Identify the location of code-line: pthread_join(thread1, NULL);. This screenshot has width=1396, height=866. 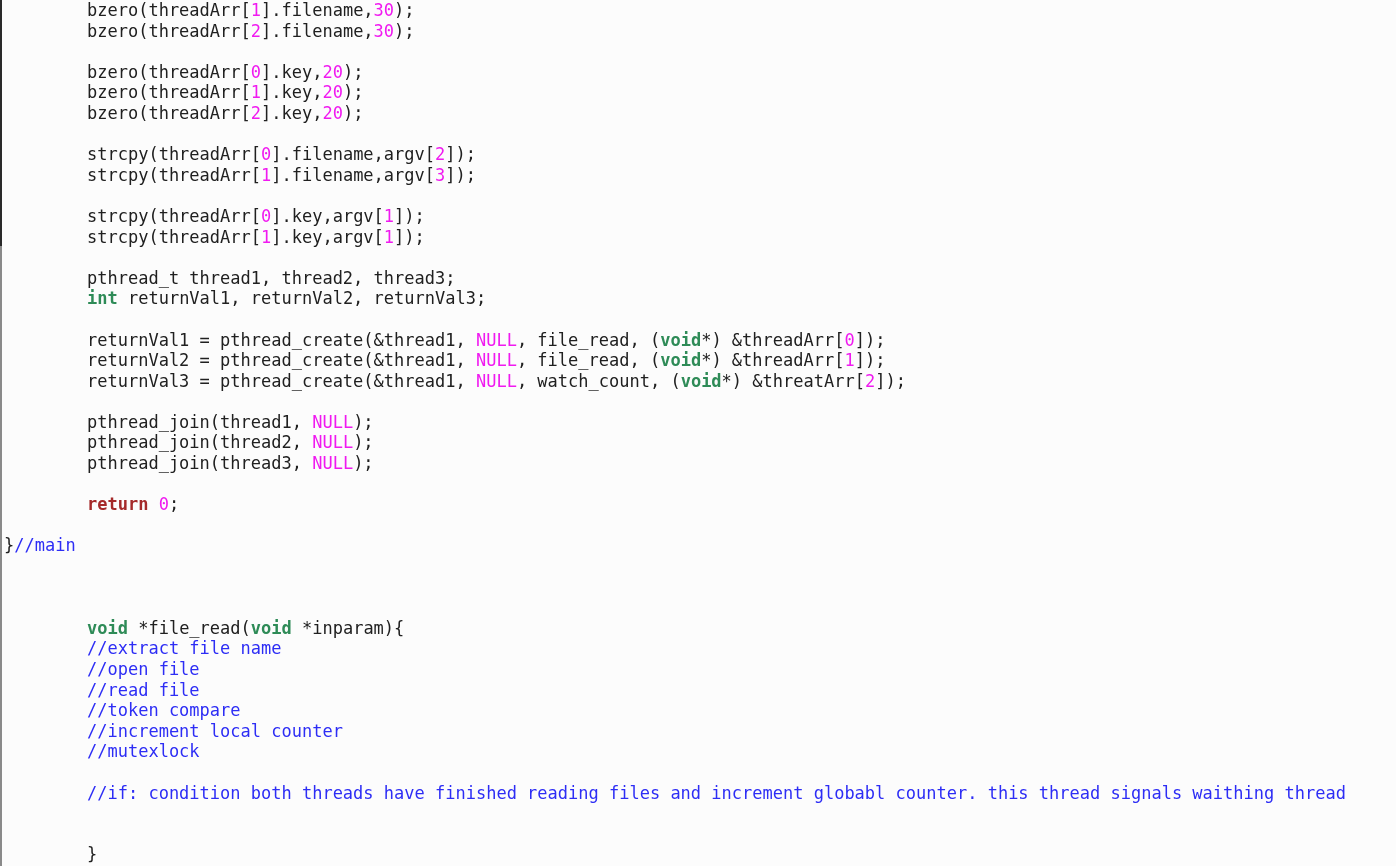
(230, 422).